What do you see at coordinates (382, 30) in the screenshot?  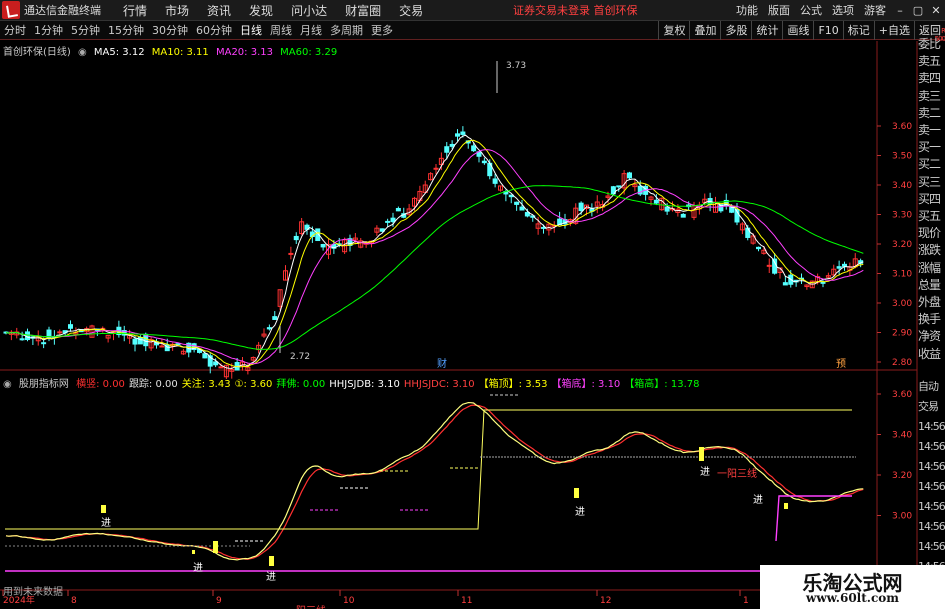 I see `period-tab-10: 更多` at bounding box center [382, 30].